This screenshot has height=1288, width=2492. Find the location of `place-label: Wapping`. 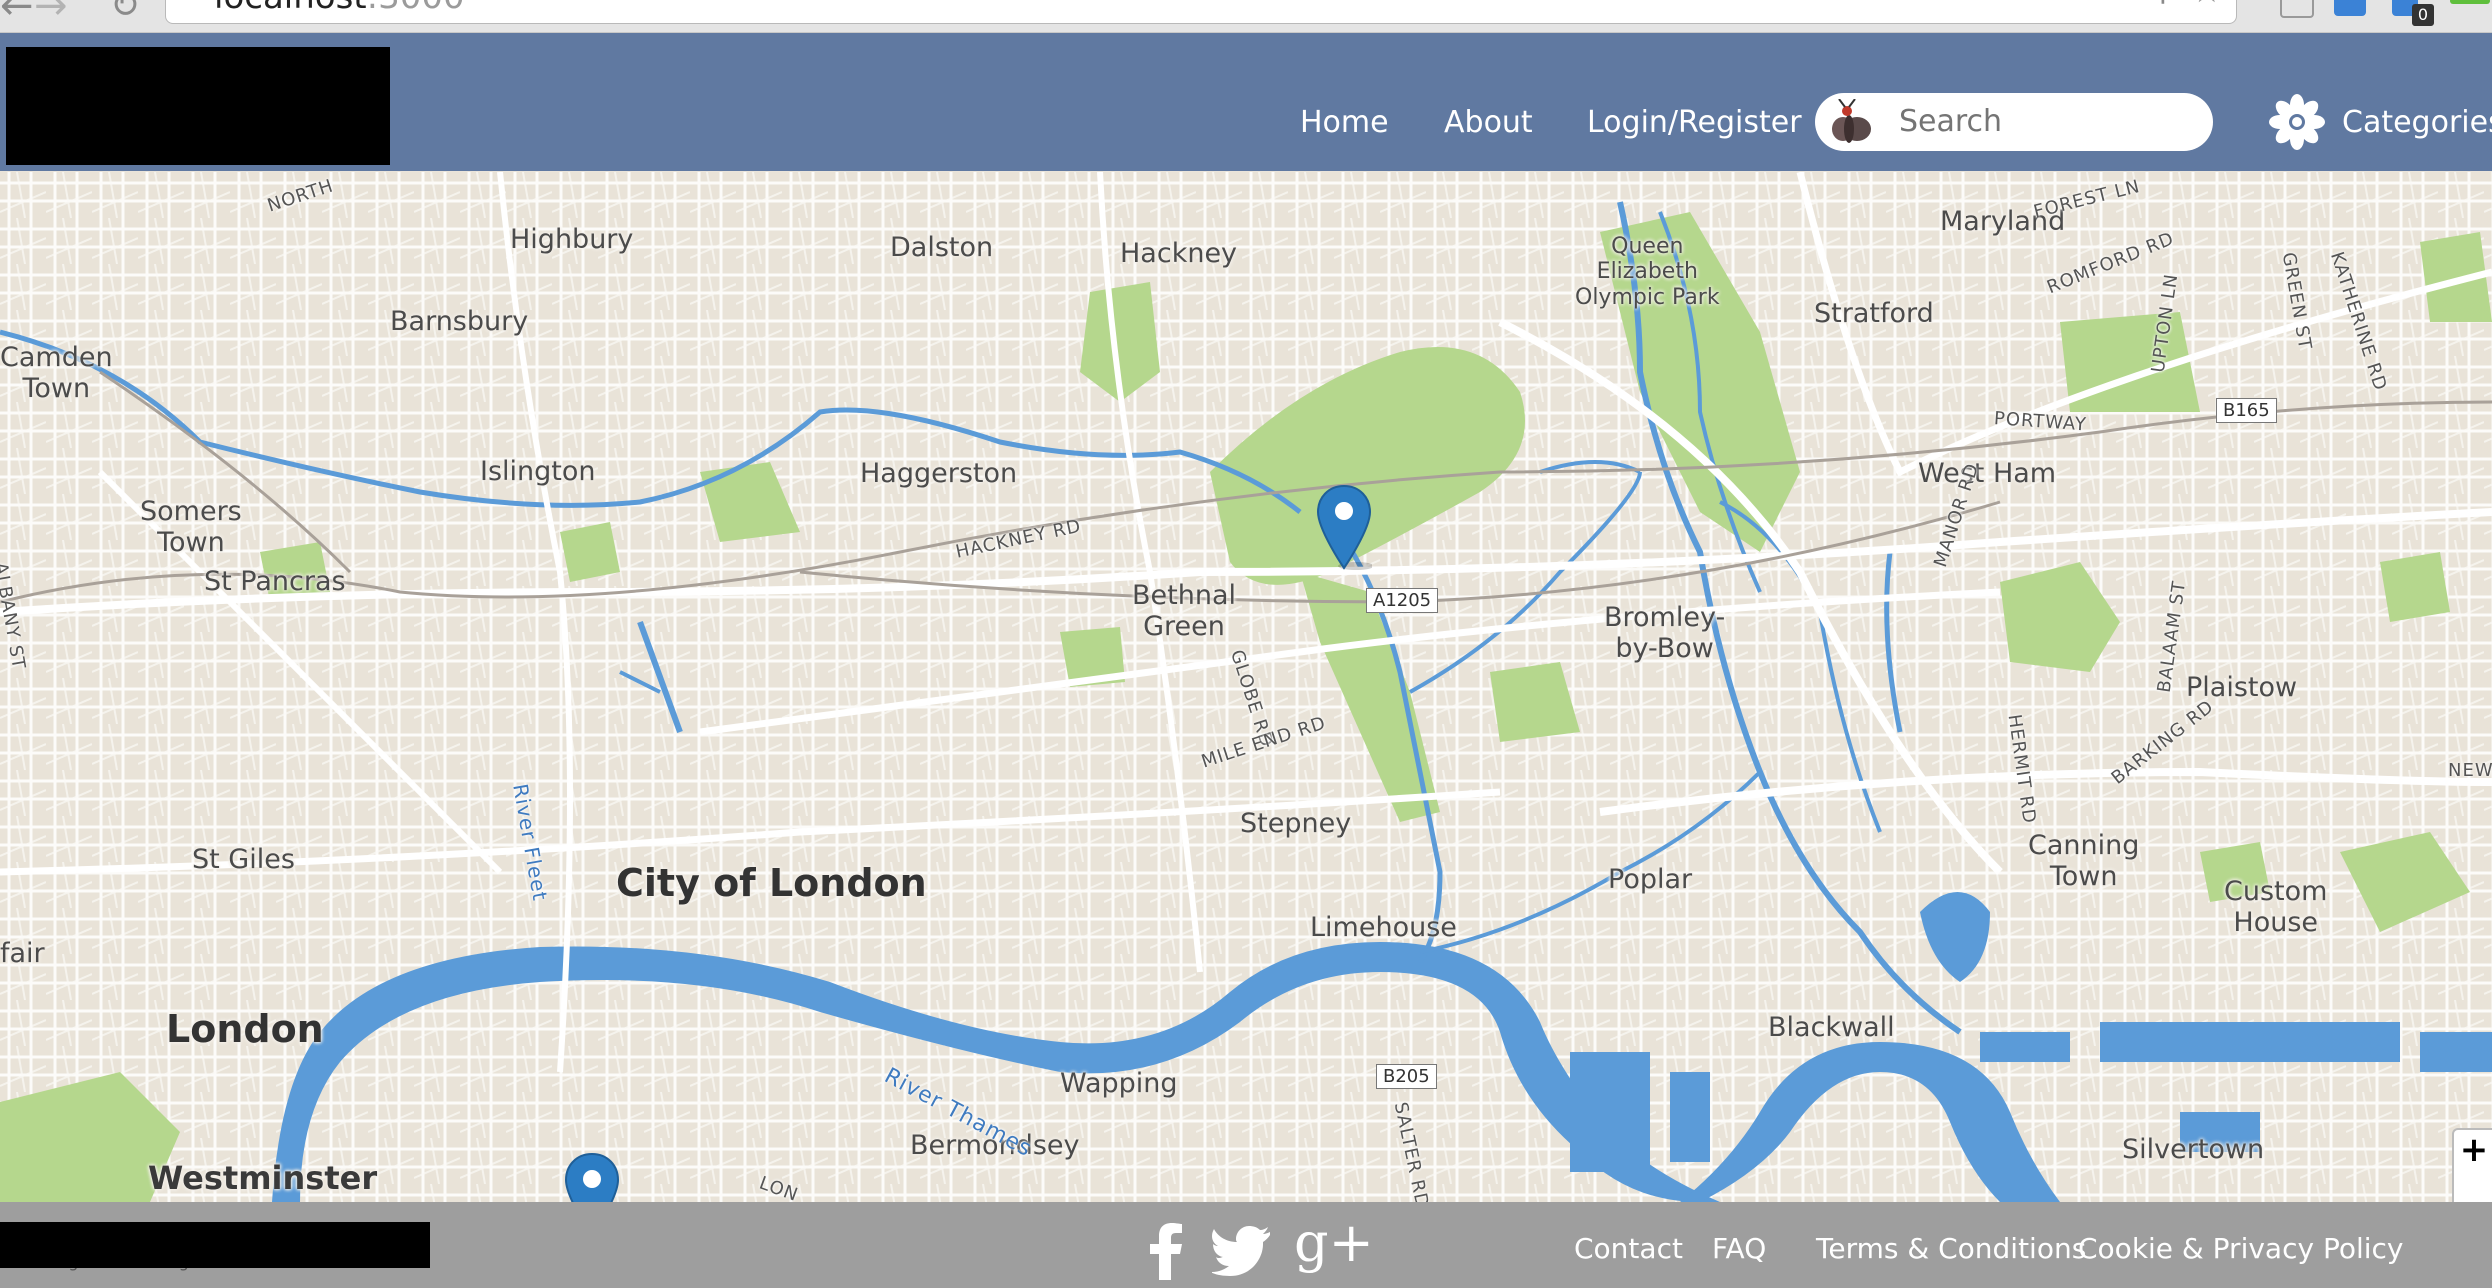

place-label: Wapping is located at coordinates (1119, 1083).